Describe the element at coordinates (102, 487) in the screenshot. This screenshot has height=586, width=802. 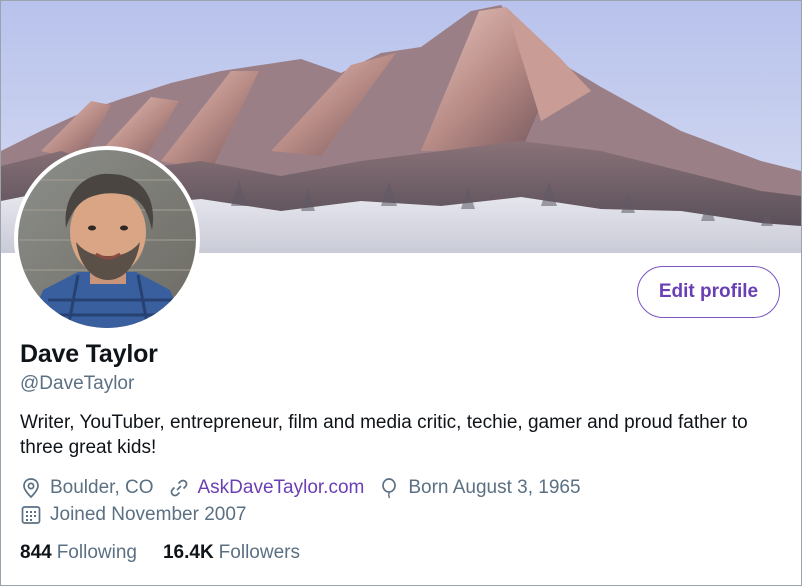
I see `location-text: Boulder, CO` at that location.